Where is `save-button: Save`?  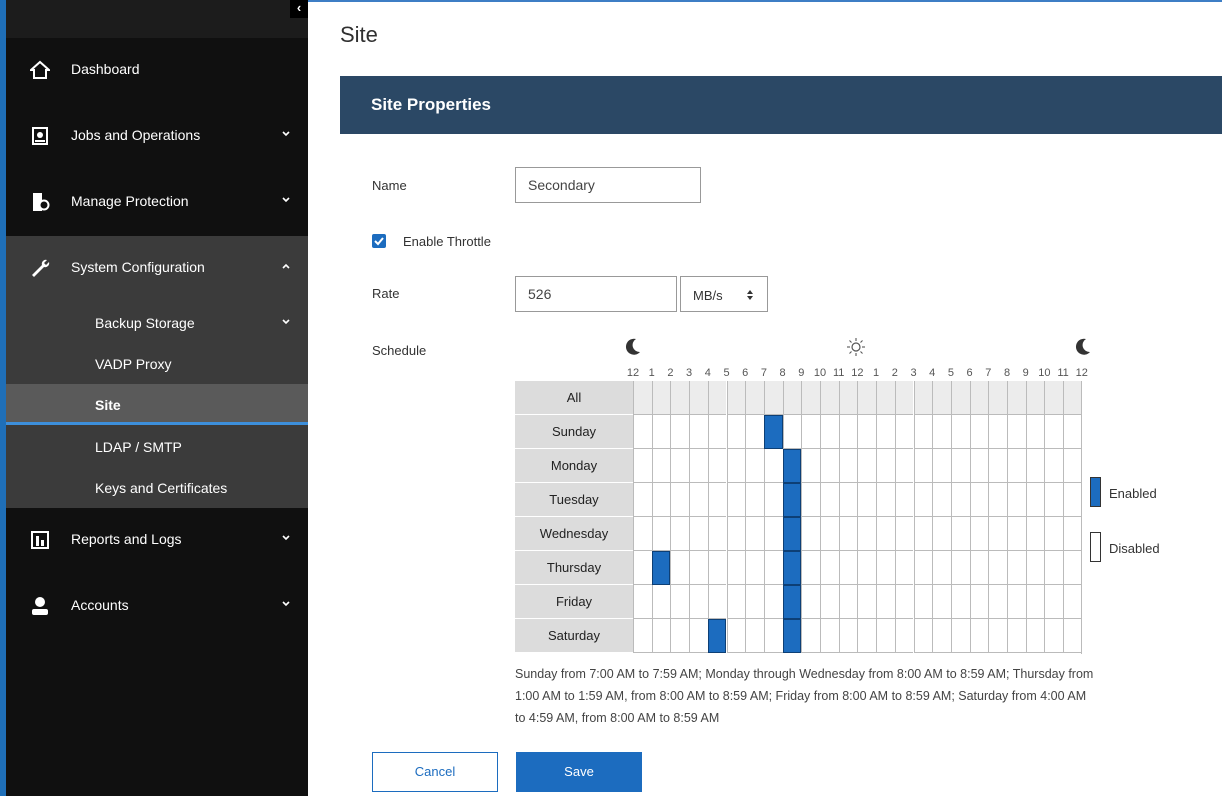 save-button: Save is located at coordinates (579, 772).